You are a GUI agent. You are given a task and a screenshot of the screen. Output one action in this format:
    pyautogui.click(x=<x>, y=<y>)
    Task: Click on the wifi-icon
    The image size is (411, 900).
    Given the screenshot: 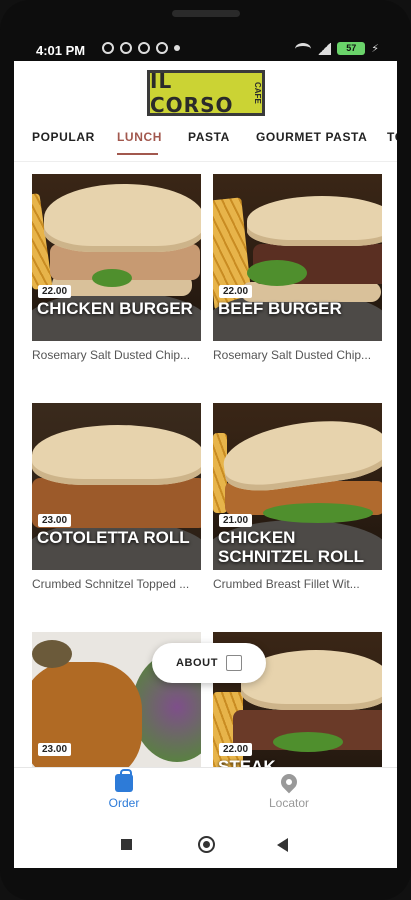 What is the action you would take?
    pyautogui.click(x=303, y=48)
    